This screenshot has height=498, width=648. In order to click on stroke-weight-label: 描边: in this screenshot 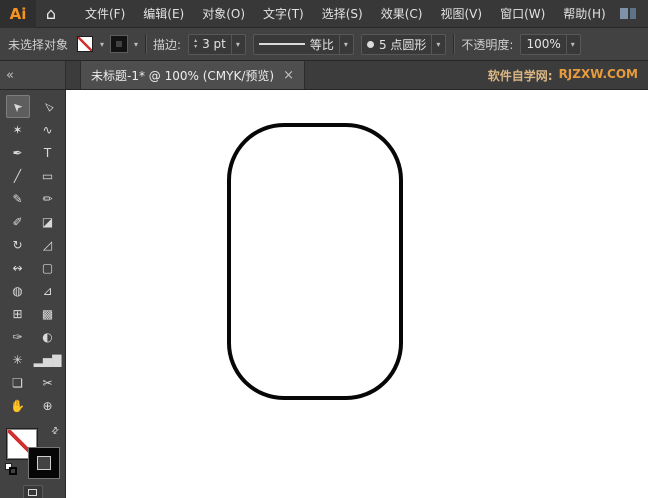, I will do `click(167, 44)`.